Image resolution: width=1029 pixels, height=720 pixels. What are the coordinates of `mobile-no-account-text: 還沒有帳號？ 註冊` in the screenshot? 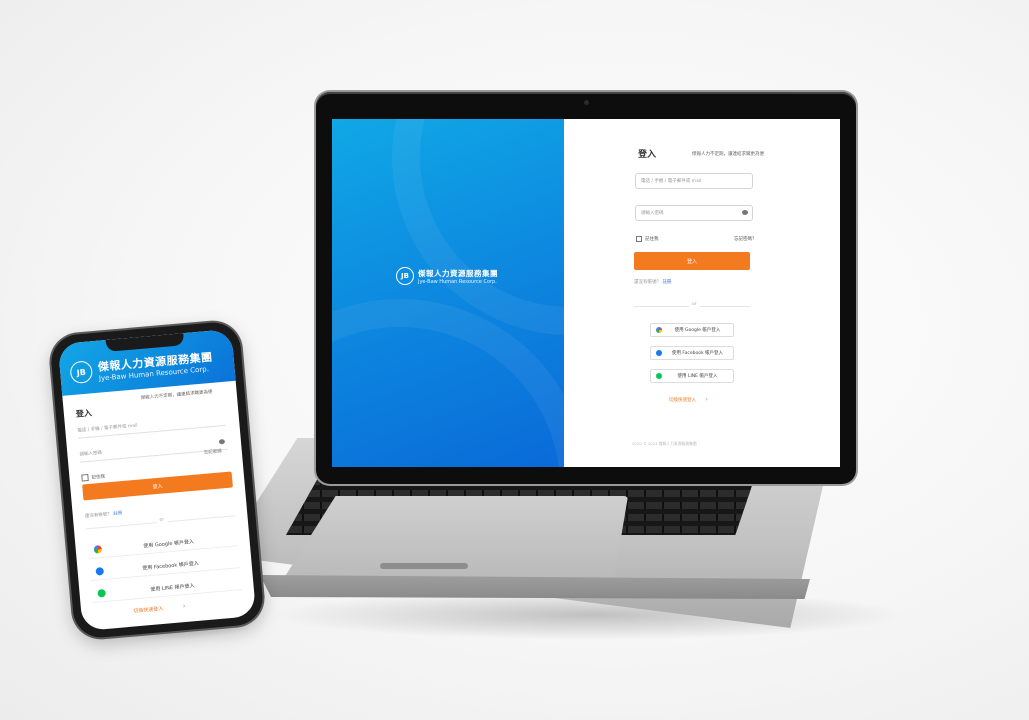 It's located at (104, 514).